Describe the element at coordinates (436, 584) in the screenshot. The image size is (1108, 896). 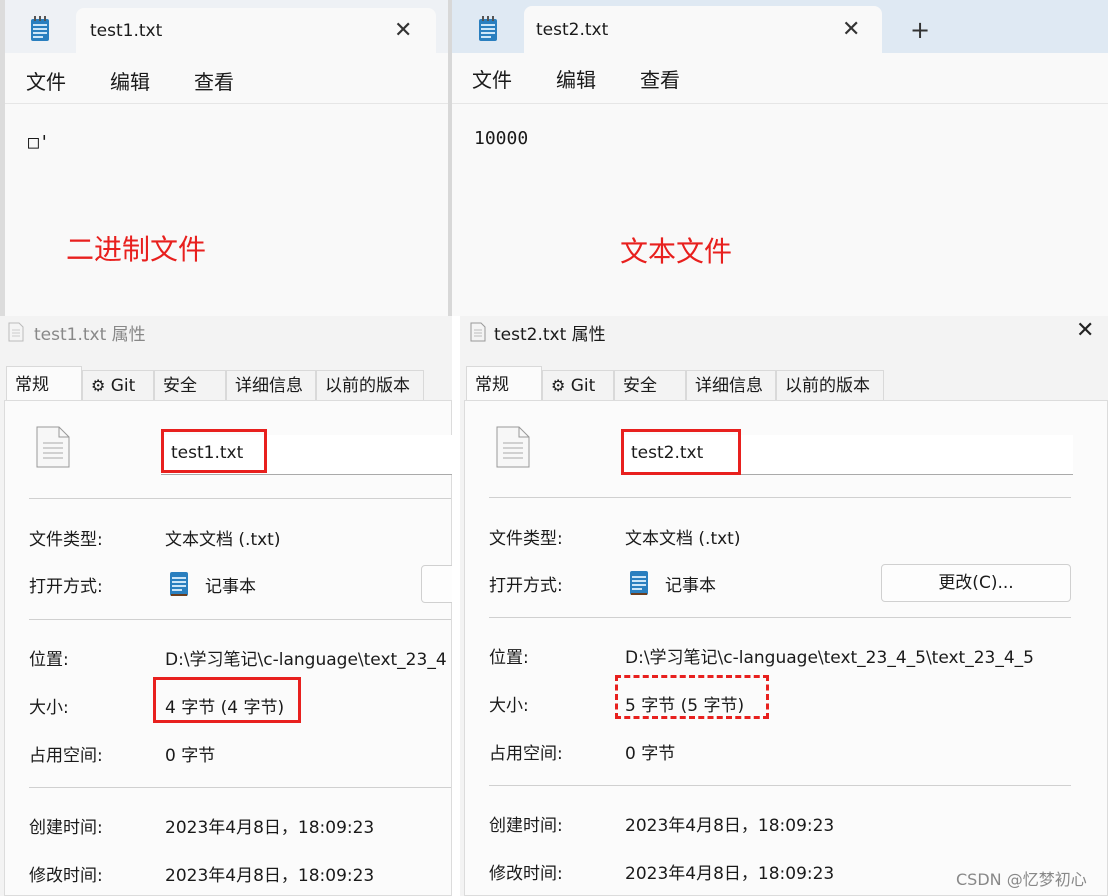
I see `change-button-partial` at that location.